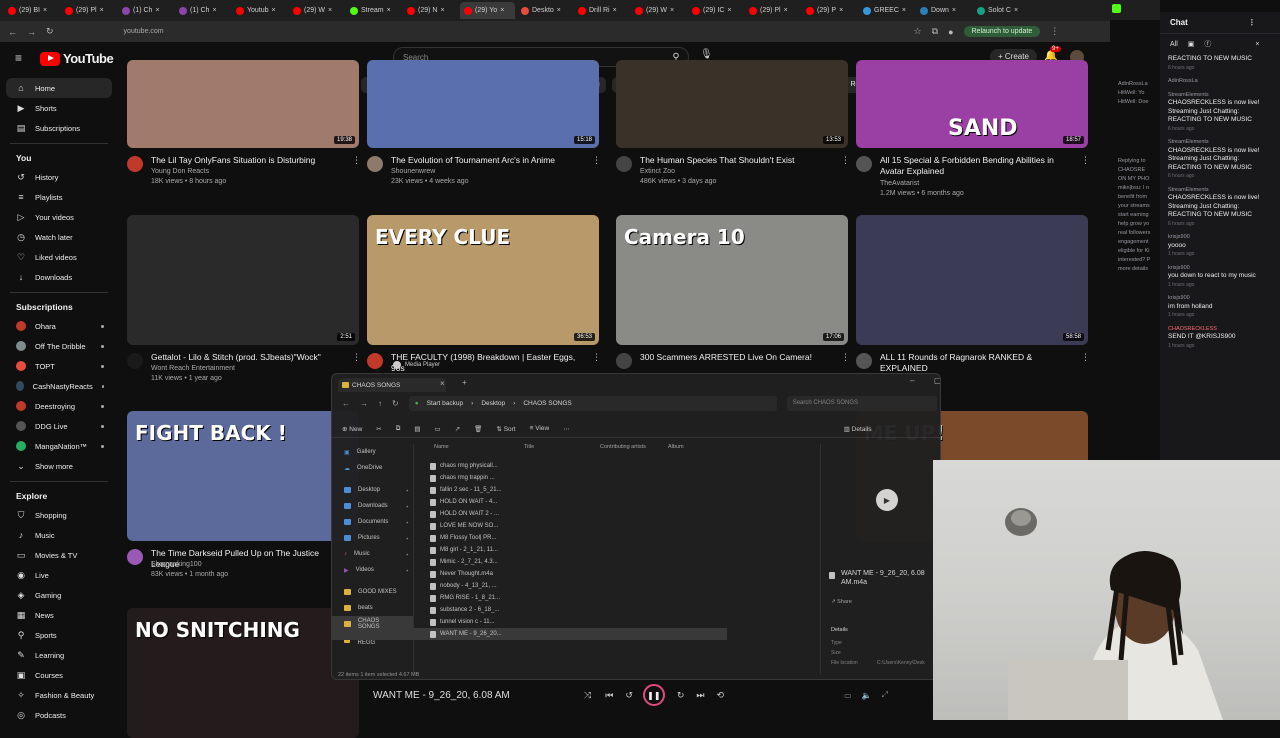 The width and height of the screenshot is (1280, 738). What do you see at coordinates (430, 10) in the screenshot?
I see `browser-tab: (29) N ×` at bounding box center [430, 10].